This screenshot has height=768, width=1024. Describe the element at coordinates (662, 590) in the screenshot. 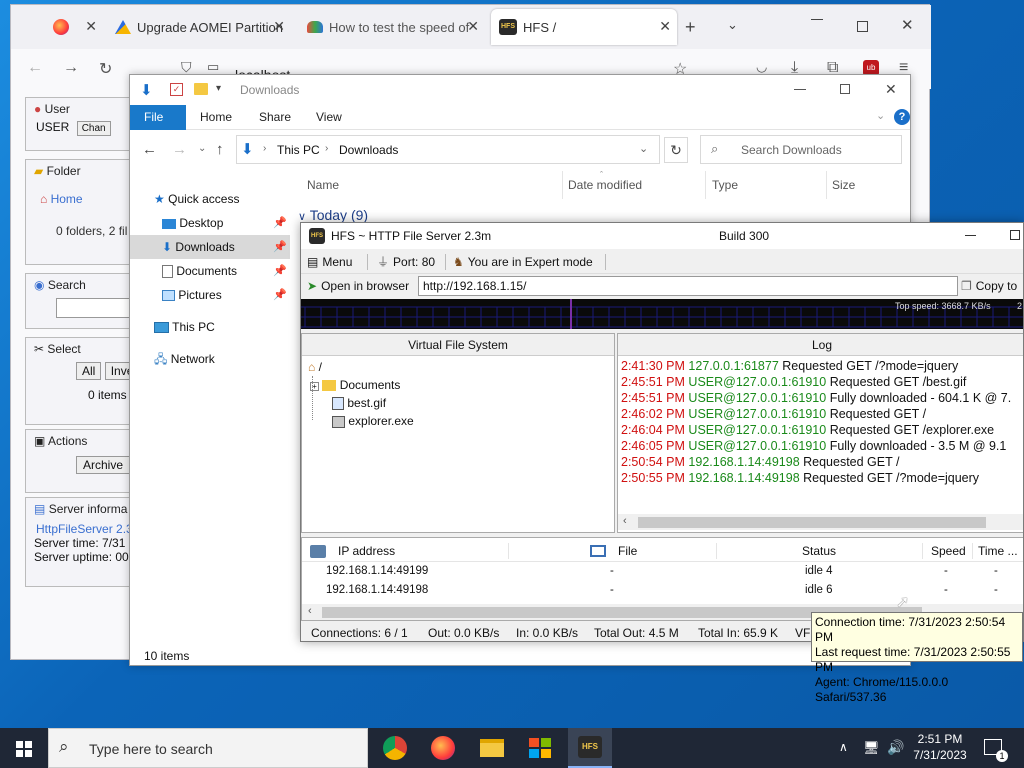

I see `table-row: 192.168.1.14:49198 - idle 6 - -` at that location.